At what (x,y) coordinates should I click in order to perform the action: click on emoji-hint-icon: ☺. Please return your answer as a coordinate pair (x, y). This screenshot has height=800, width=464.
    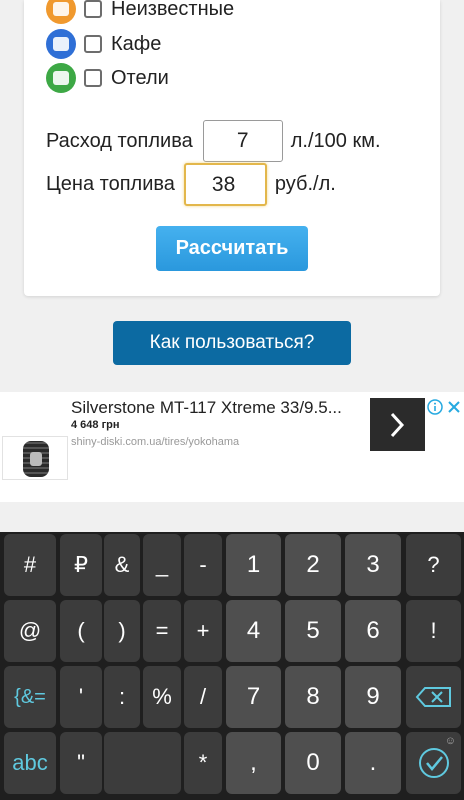
    Looking at the image, I should click on (450, 741).